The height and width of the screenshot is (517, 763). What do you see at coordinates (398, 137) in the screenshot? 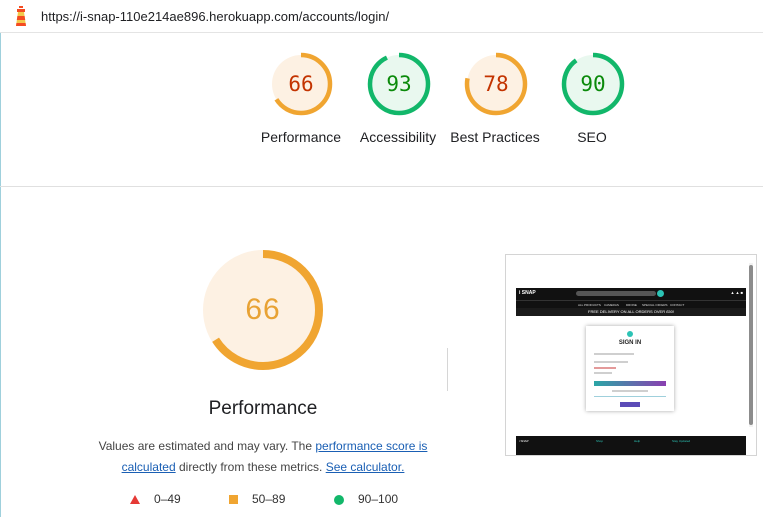
I see `accessibility-label: Accessibility` at bounding box center [398, 137].